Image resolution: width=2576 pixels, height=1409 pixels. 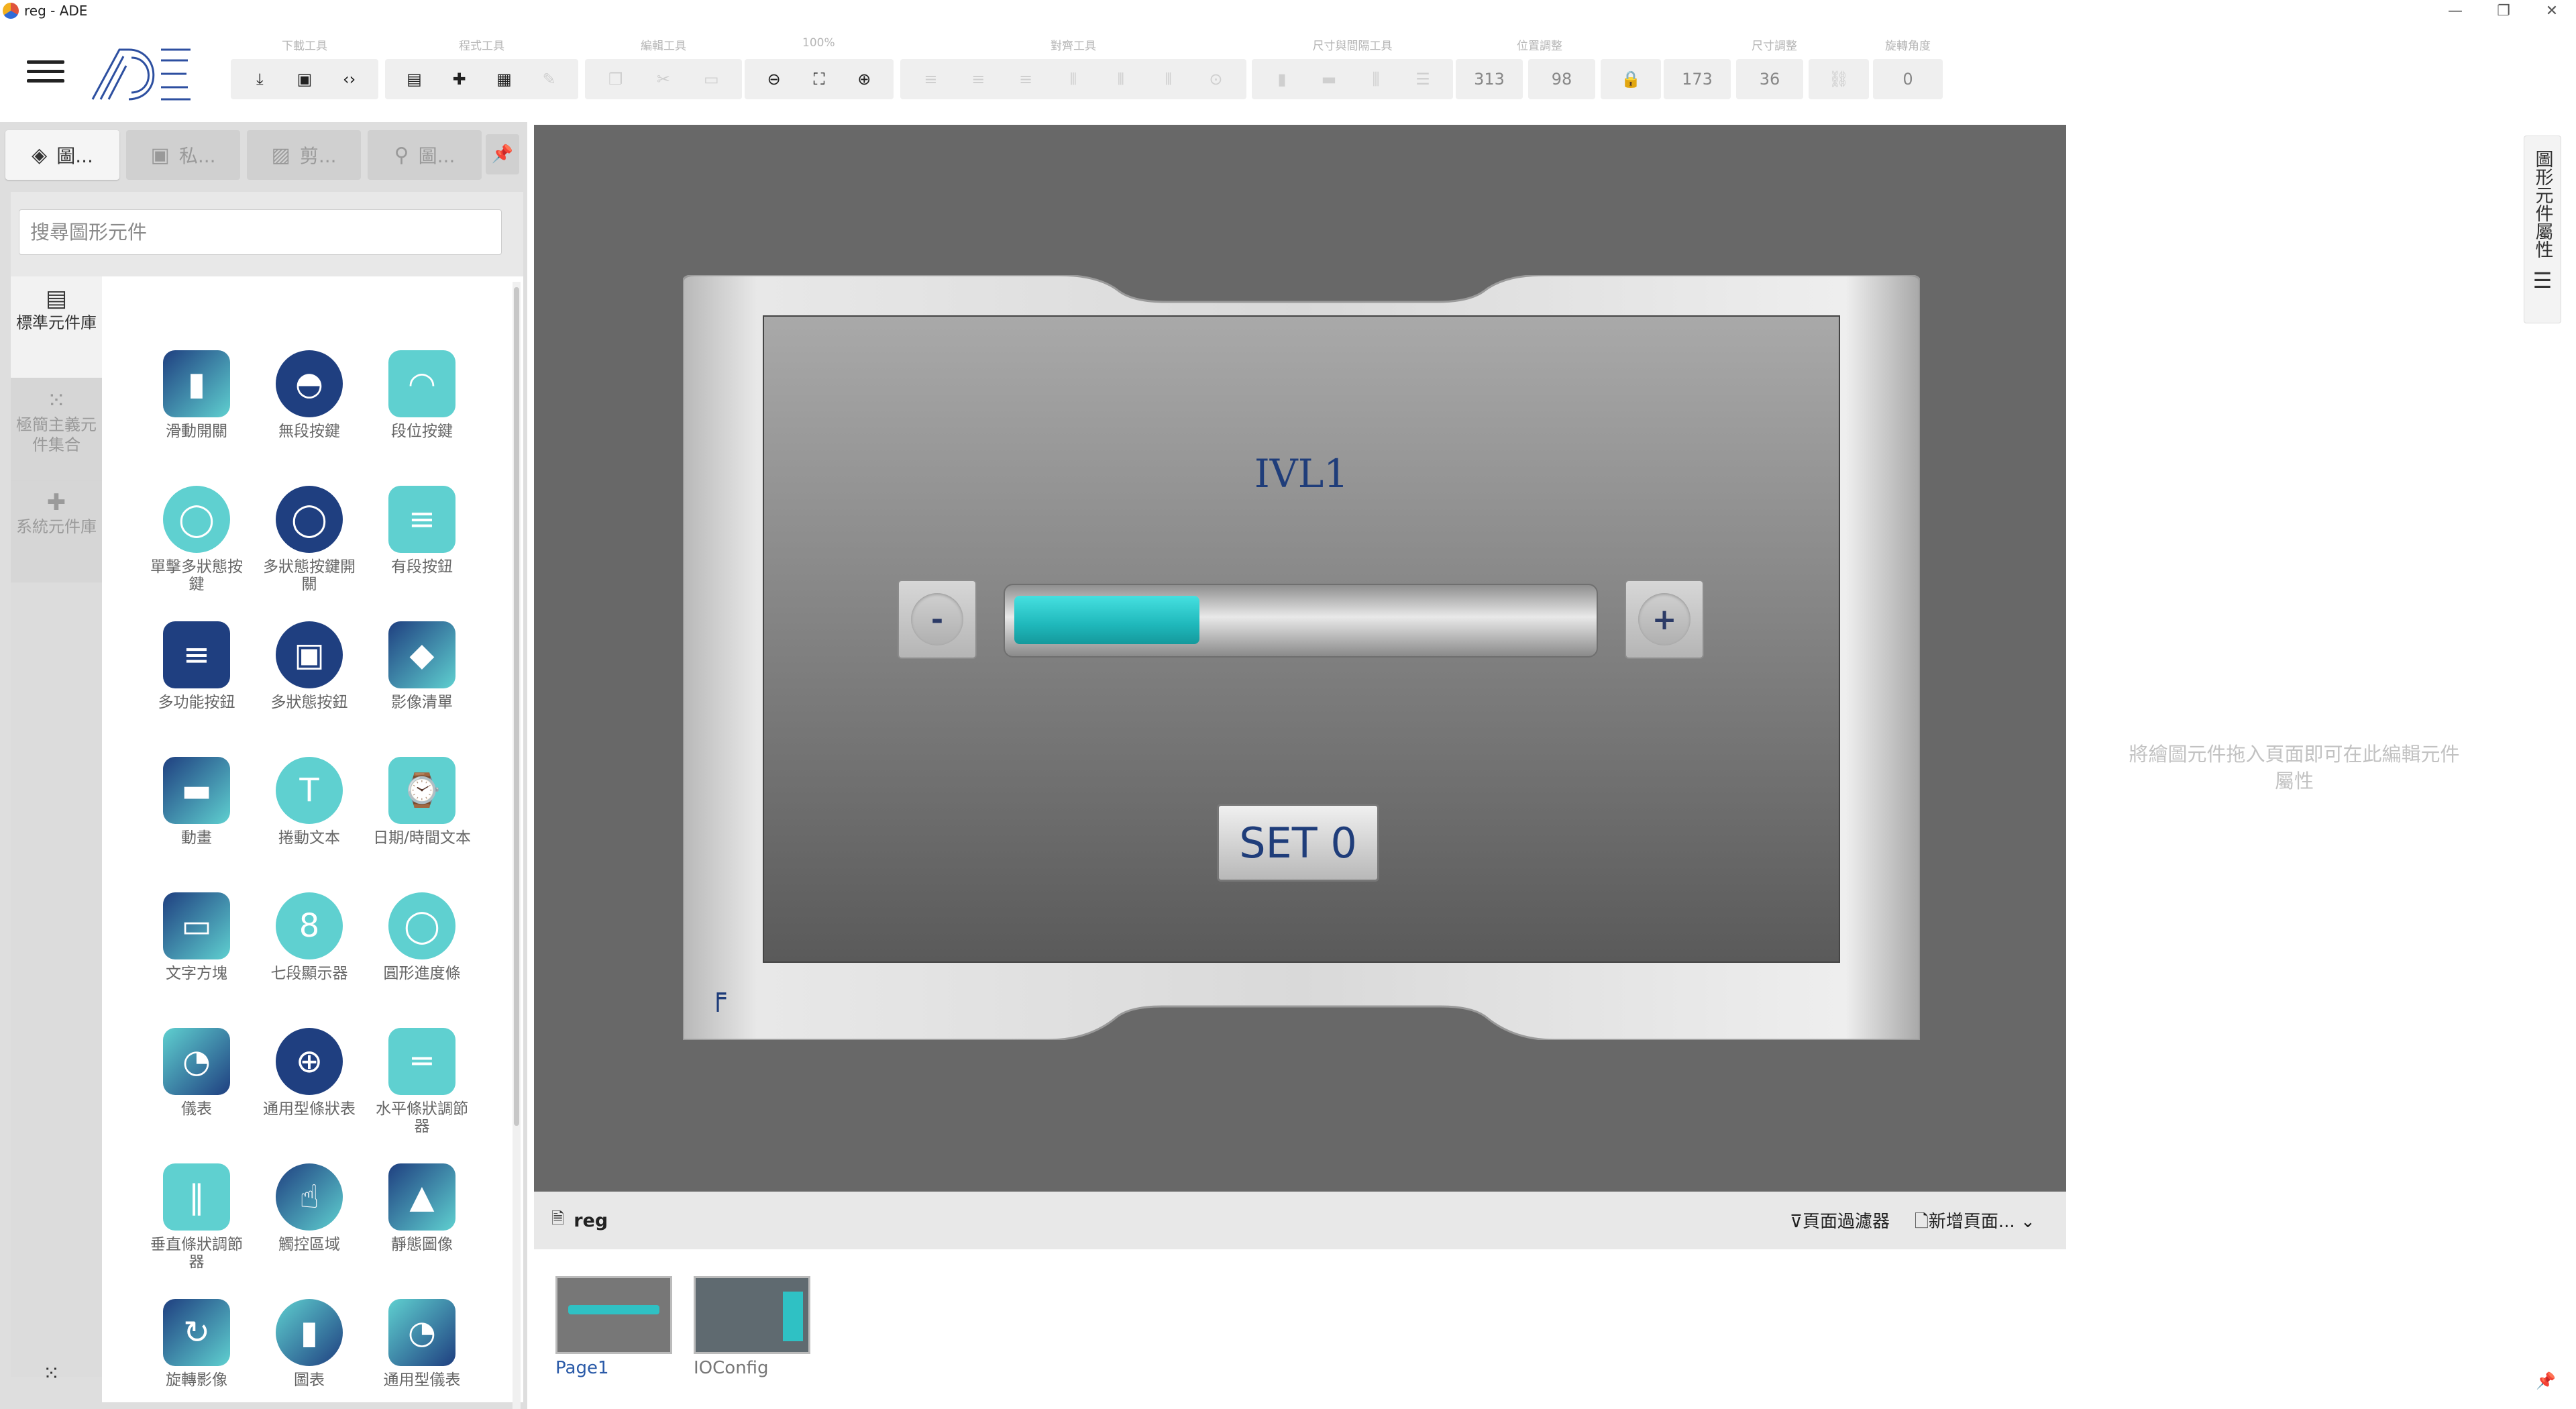 What do you see at coordinates (517, 845) in the screenshot?
I see `component-scrollbar` at bounding box center [517, 845].